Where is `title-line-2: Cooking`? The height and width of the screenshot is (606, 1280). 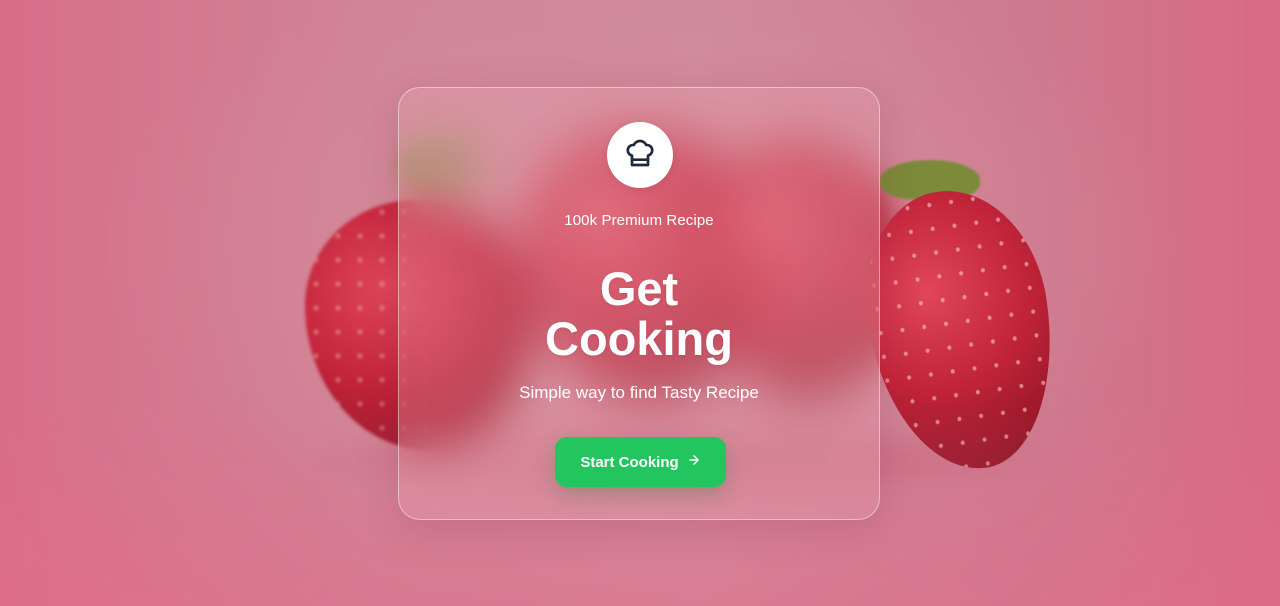 title-line-2: Cooking is located at coordinates (639, 338).